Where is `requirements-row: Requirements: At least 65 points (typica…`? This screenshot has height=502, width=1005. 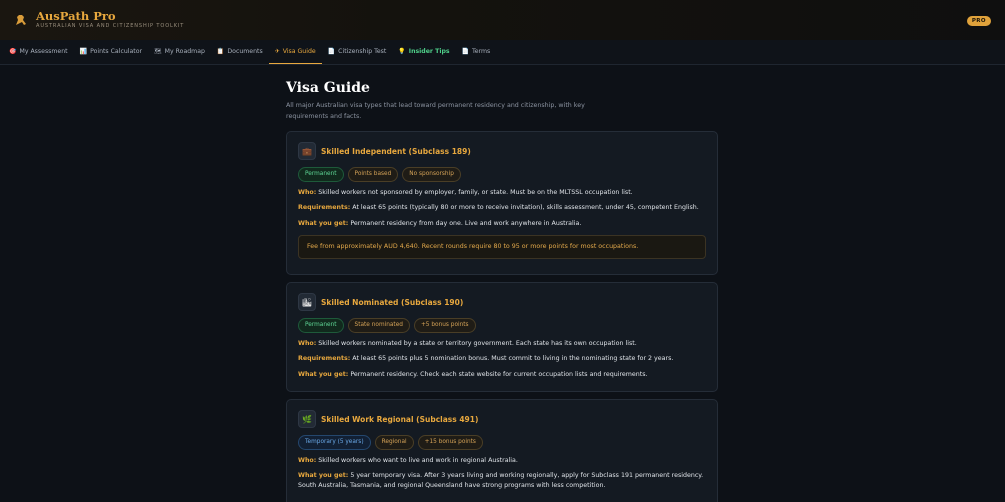 requirements-row: Requirements: At least 65 points (typica… is located at coordinates (502, 208).